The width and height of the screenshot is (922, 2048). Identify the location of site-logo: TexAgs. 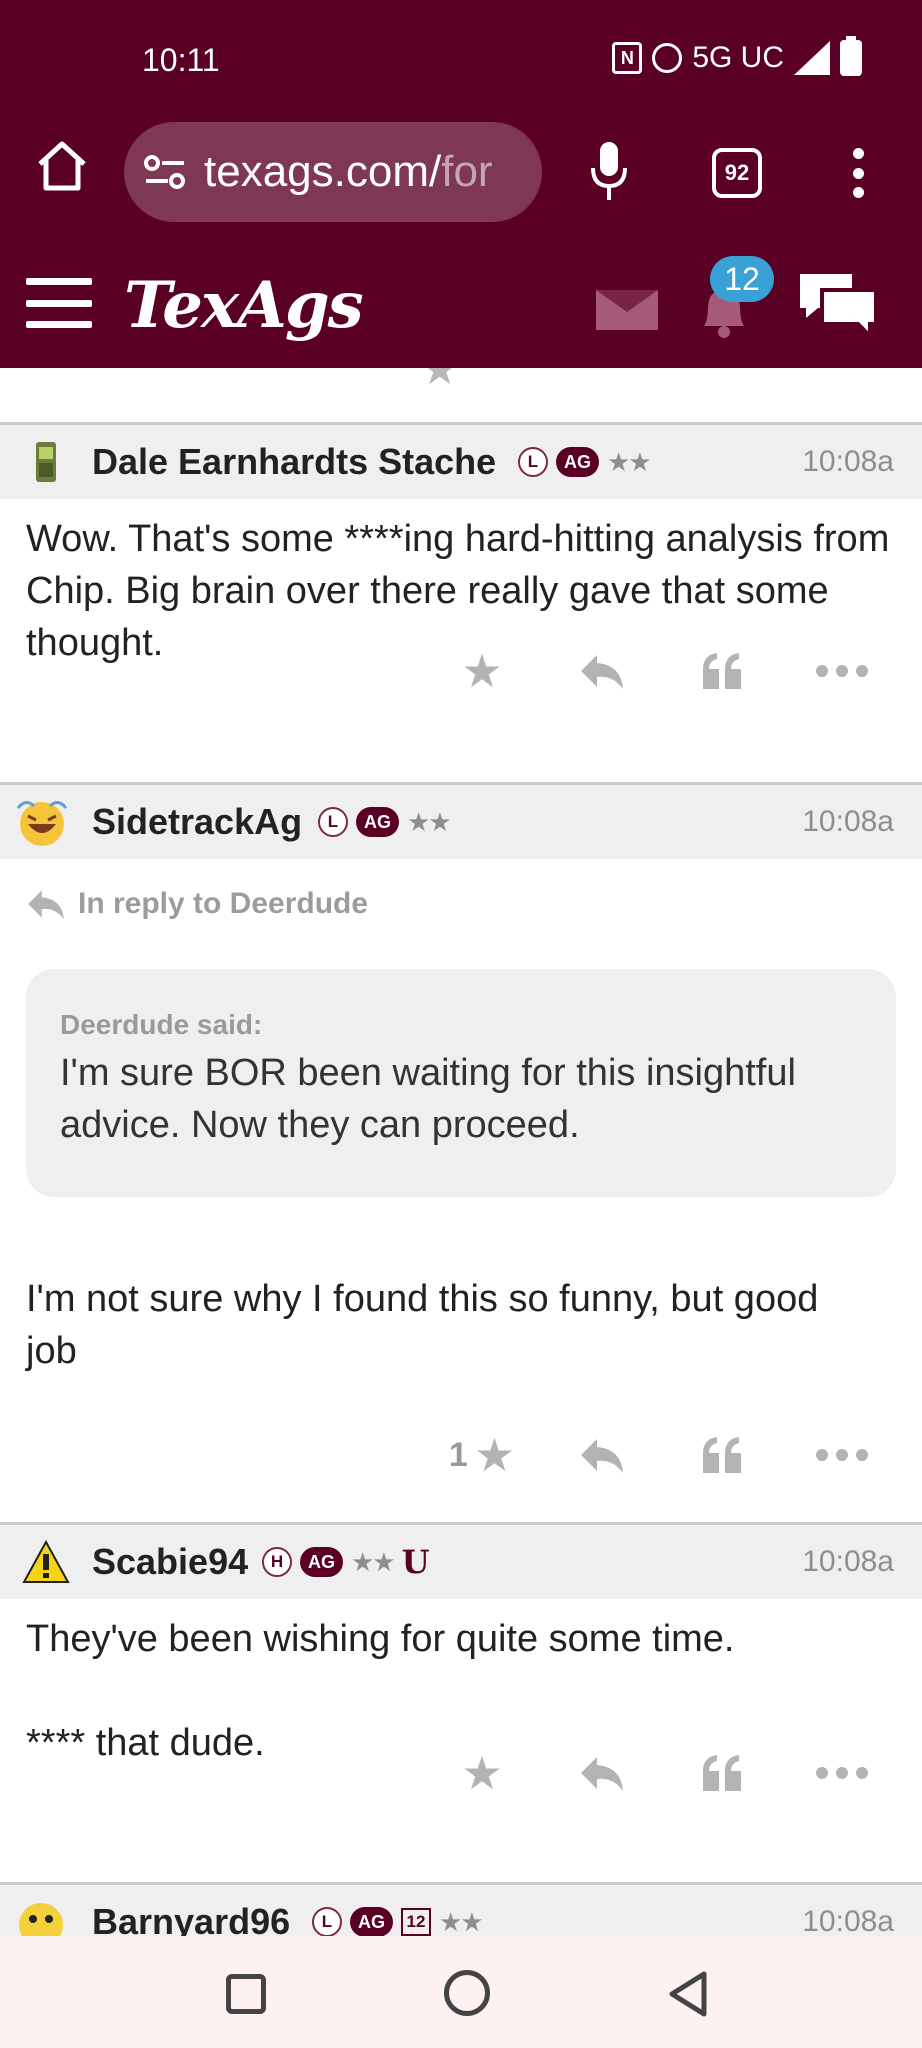
(244, 305).